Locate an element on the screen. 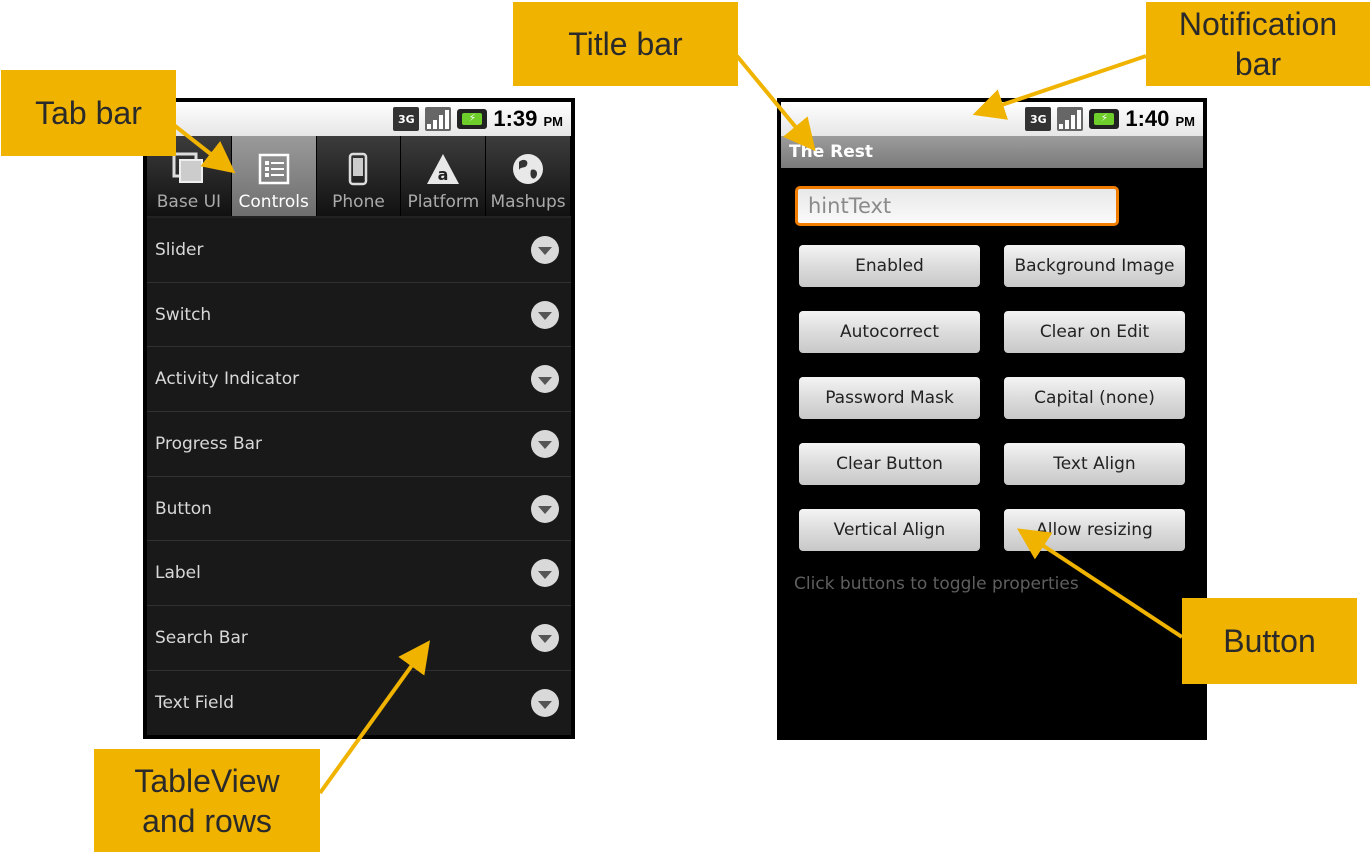 This screenshot has width=1371, height=853. tab-platform: a Platform is located at coordinates (444, 176).